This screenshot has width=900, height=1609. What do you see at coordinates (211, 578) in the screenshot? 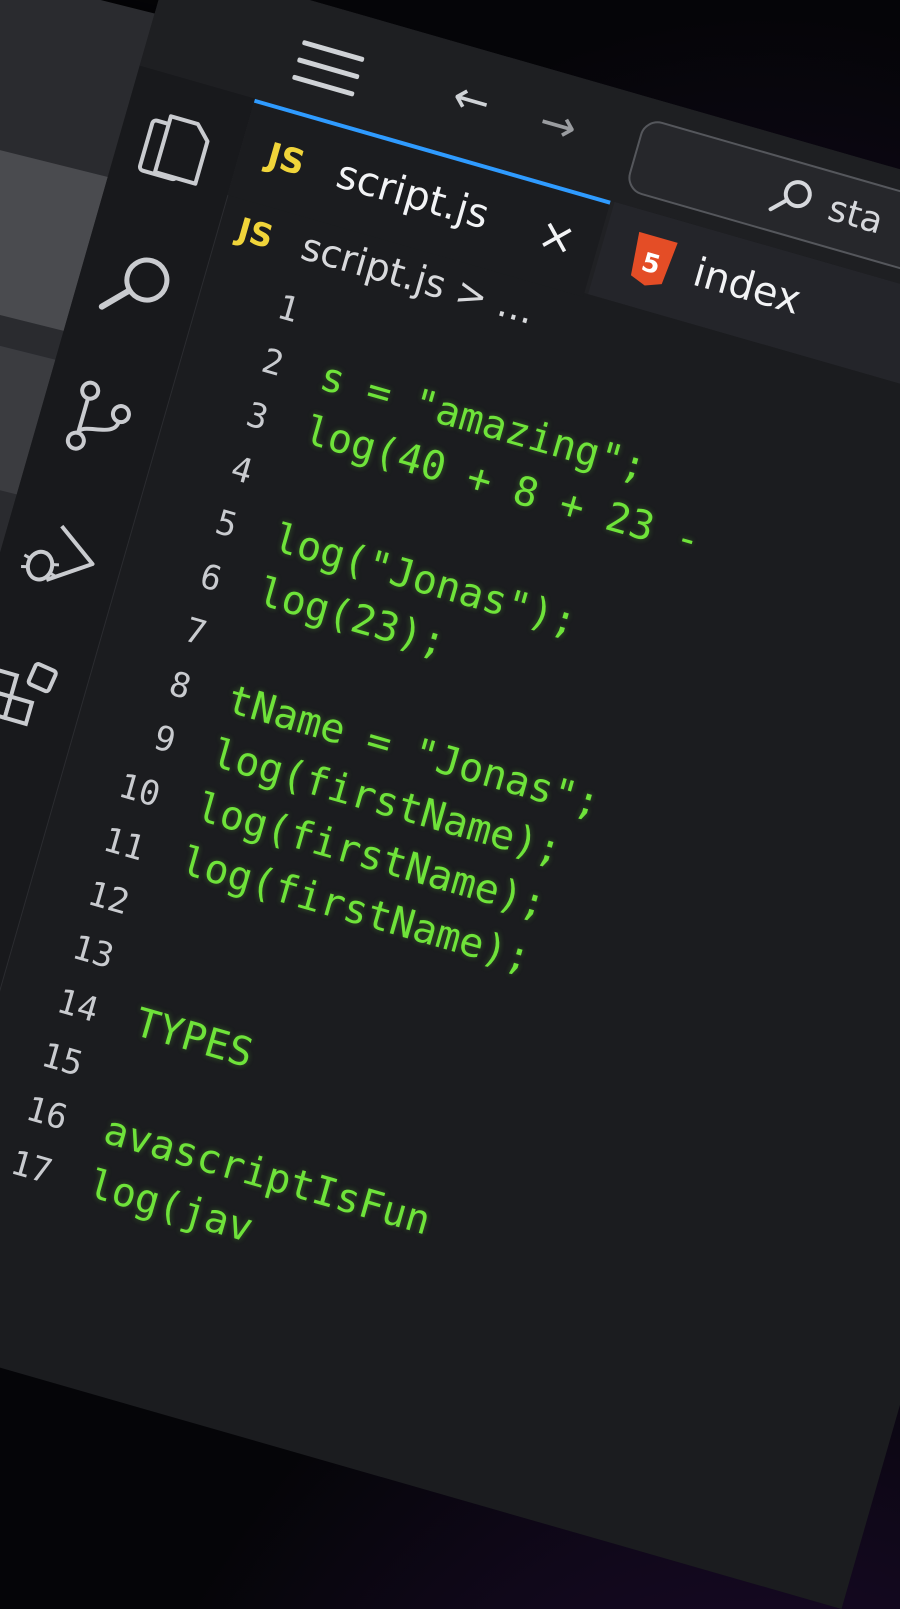
I see `line-number: 6` at bounding box center [211, 578].